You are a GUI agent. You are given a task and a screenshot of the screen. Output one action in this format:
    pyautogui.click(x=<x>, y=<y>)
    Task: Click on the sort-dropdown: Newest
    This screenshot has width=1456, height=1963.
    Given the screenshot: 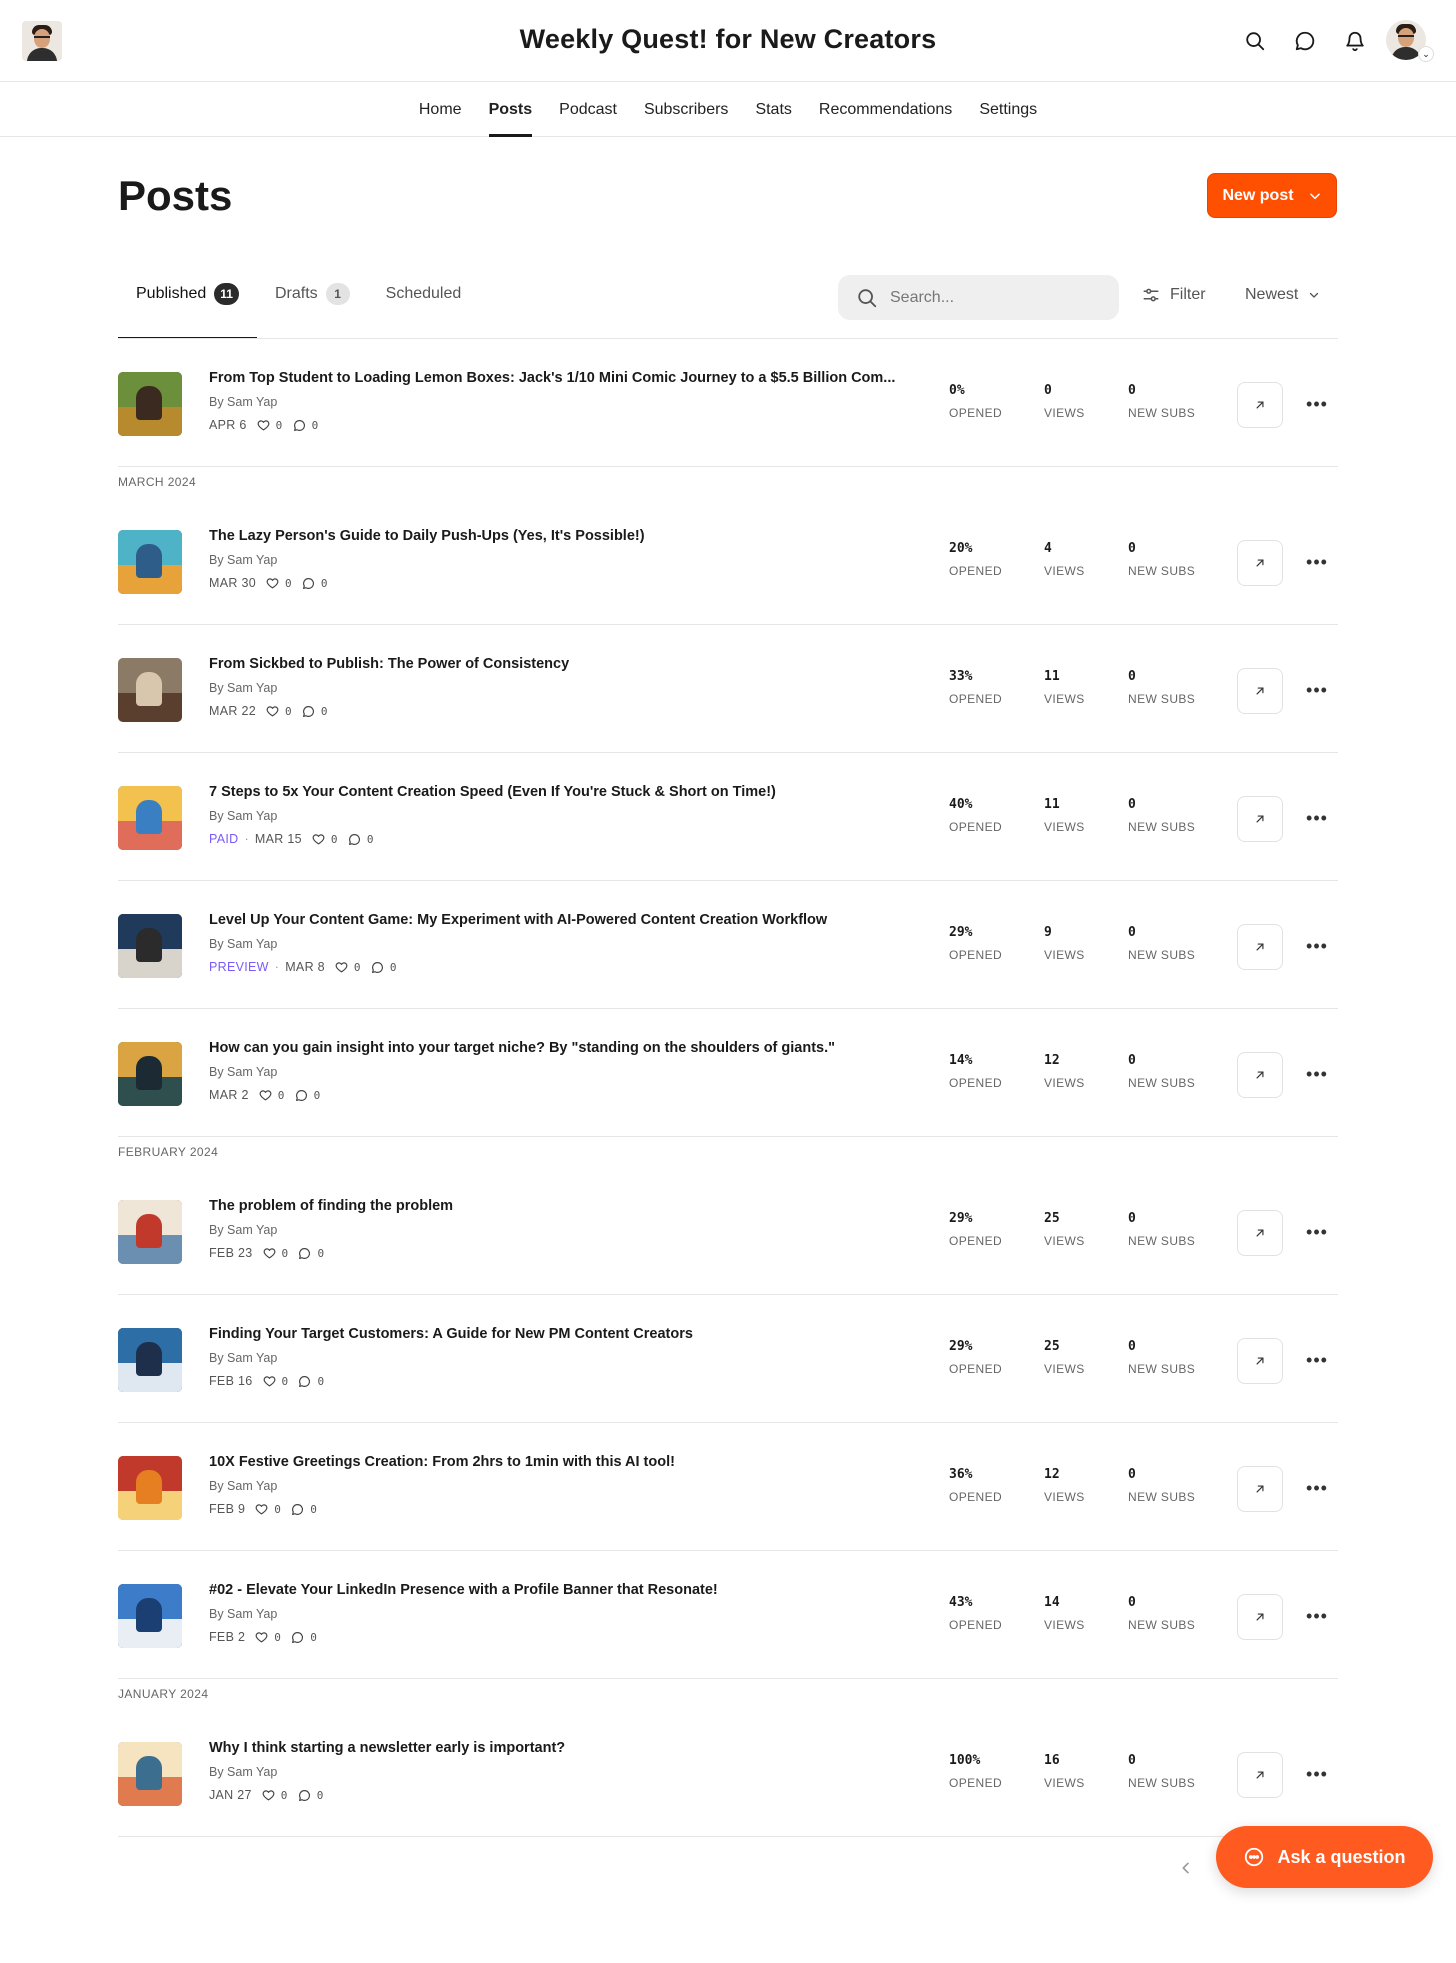 What is the action you would take?
    pyautogui.click(x=1282, y=295)
    